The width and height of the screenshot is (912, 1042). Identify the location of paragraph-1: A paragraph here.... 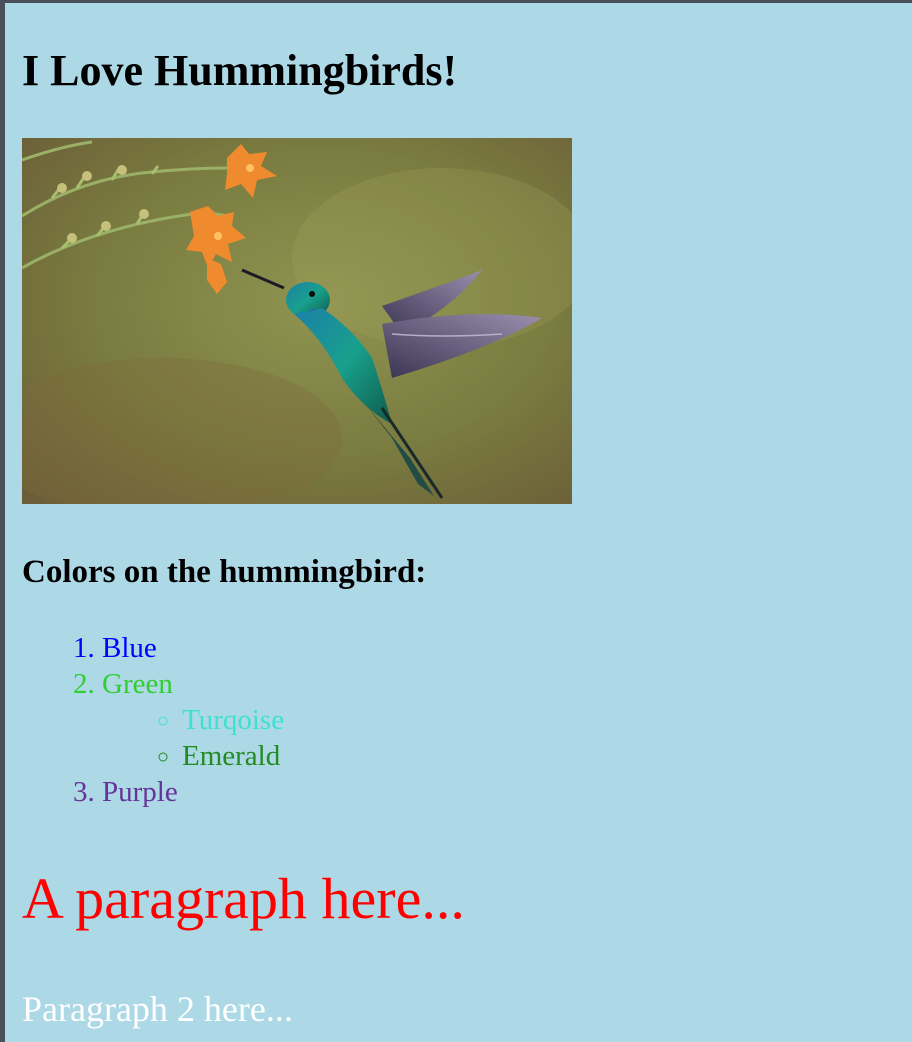
(243, 898).